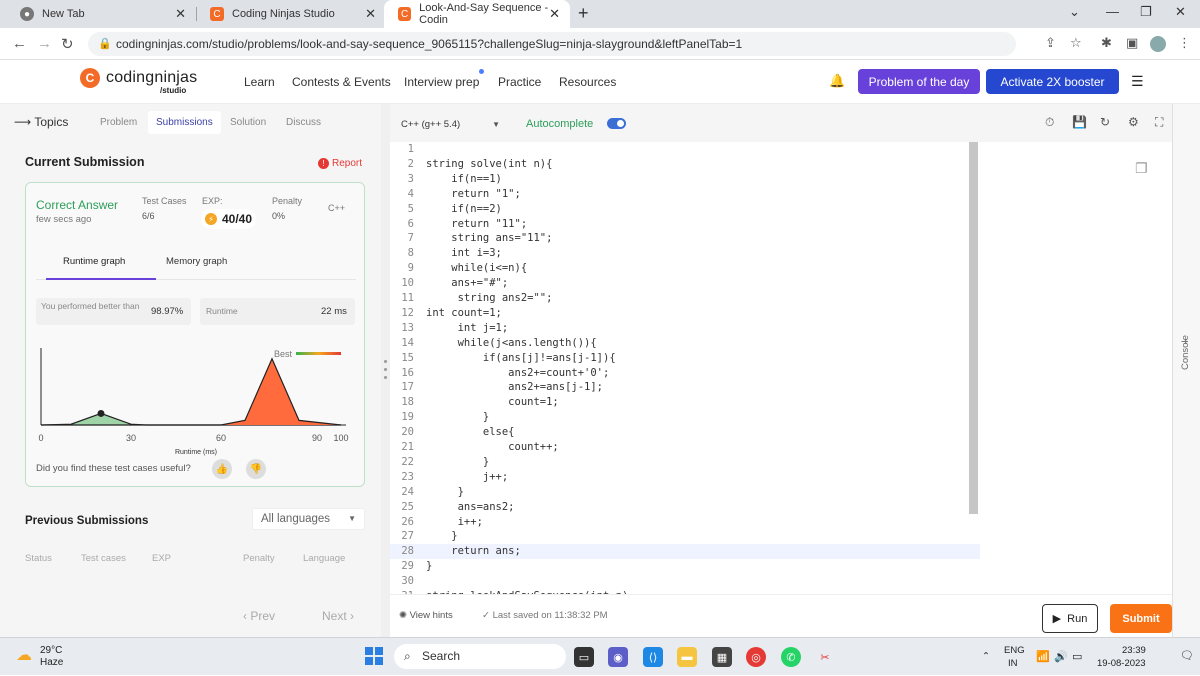 This screenshot has width=1200, height=676. What do you see at coordinates (685, 432) in the screenshot?
I see `code-line: 20 else{` at bounding box center [685, 432].